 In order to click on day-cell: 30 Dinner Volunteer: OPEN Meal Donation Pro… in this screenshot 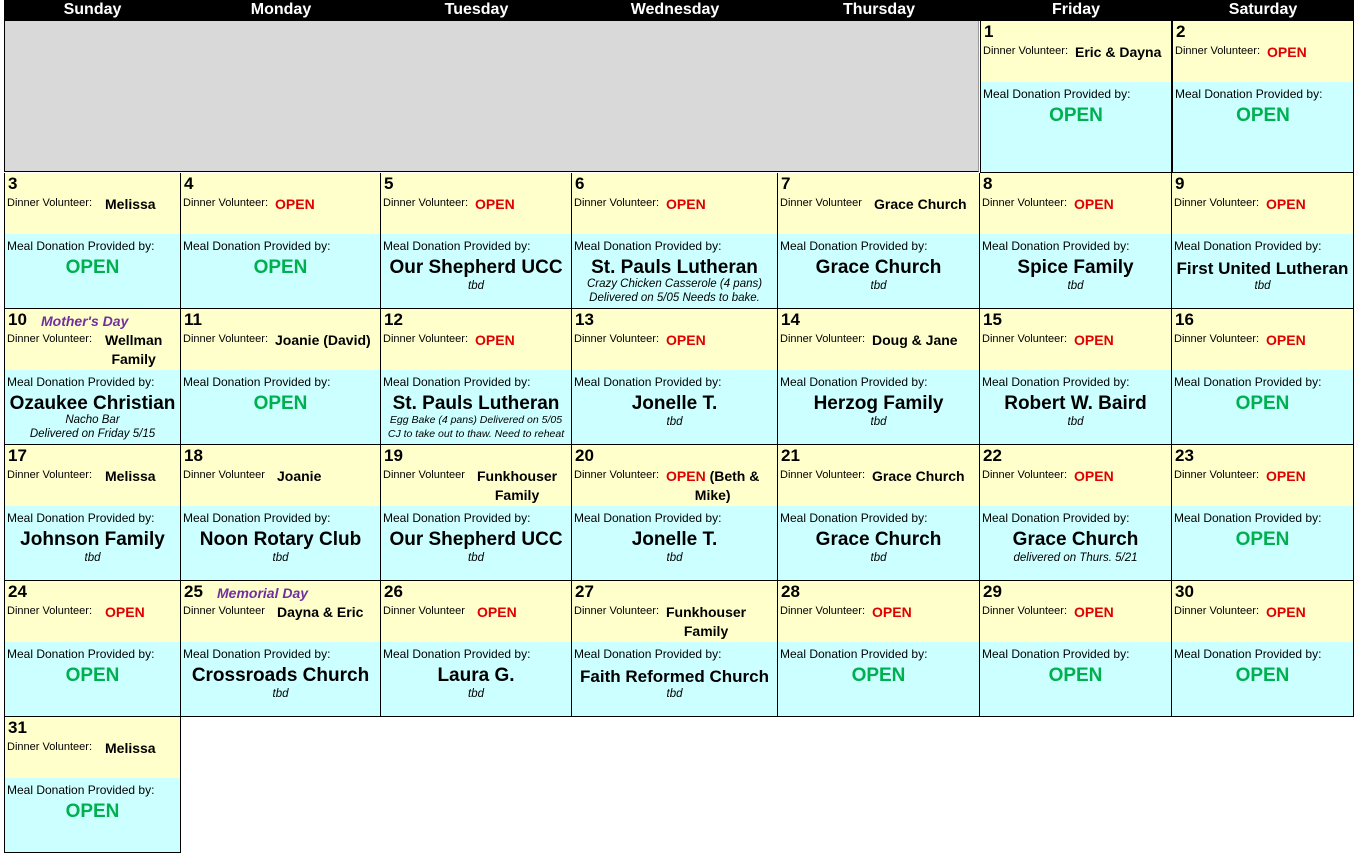, I will do `click(1263, 649)`.